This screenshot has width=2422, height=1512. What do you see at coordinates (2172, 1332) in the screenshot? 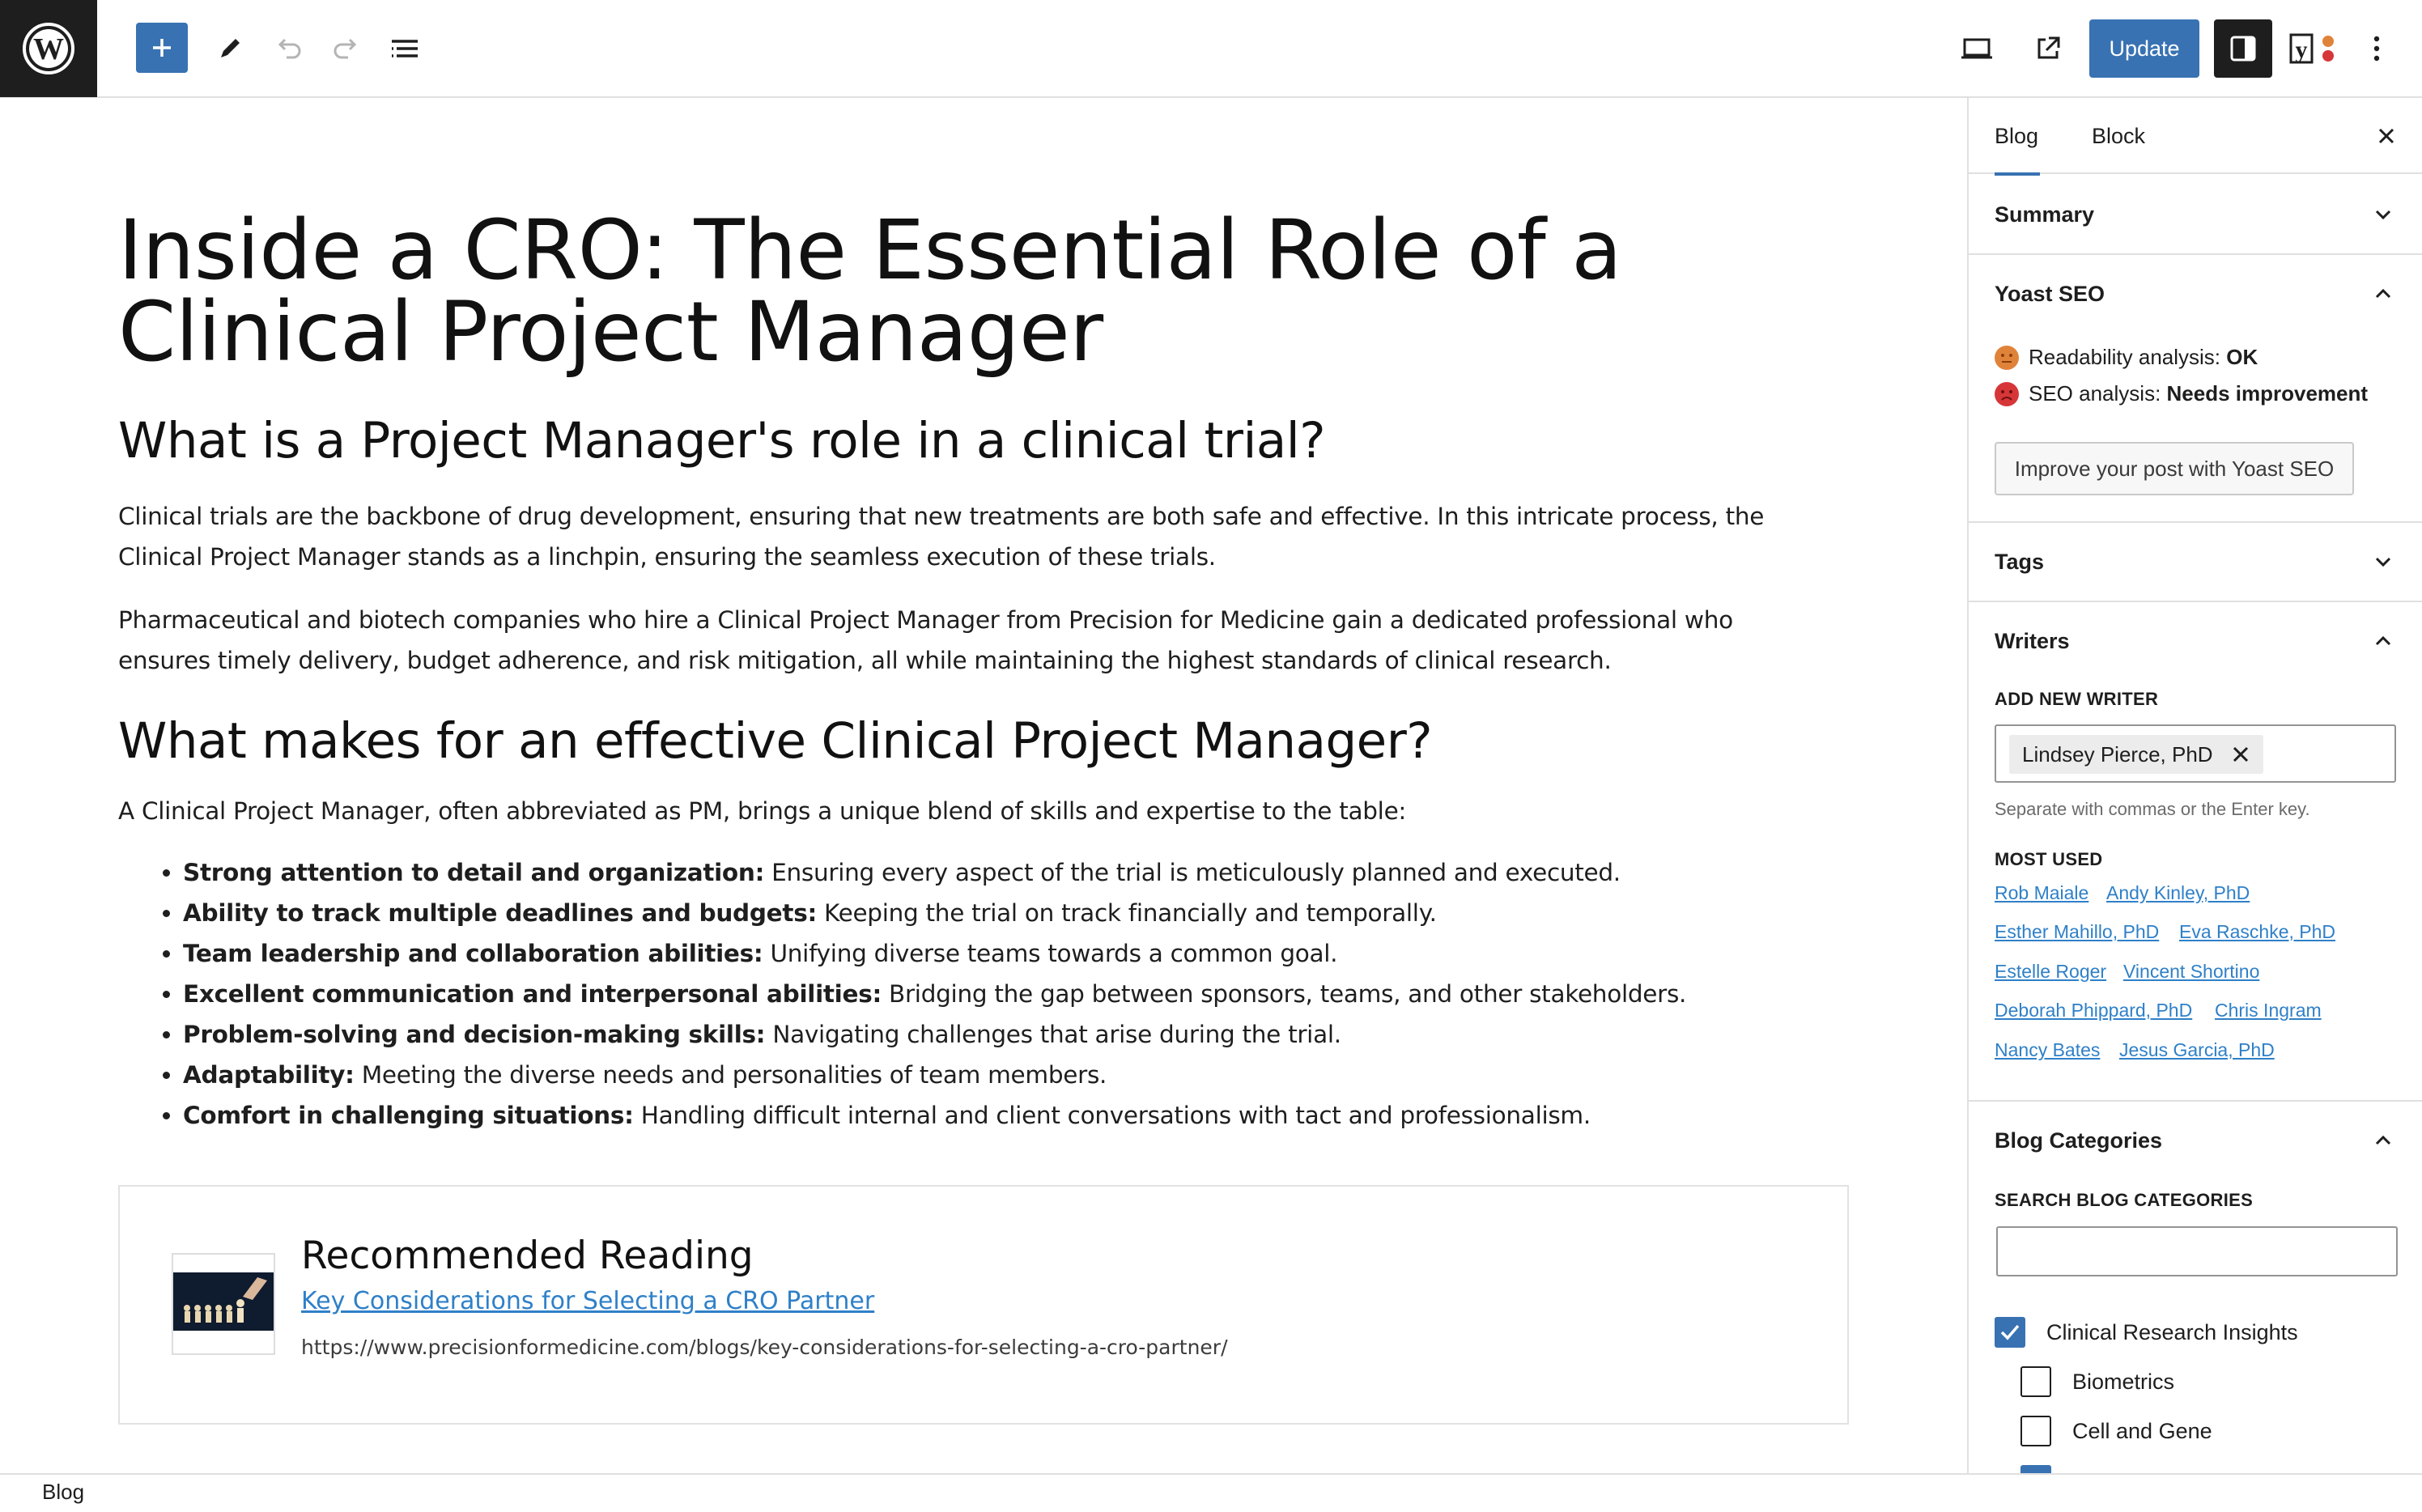
I see `category-label: Clinical Research Insights` at bounding box center [2172, 1332].